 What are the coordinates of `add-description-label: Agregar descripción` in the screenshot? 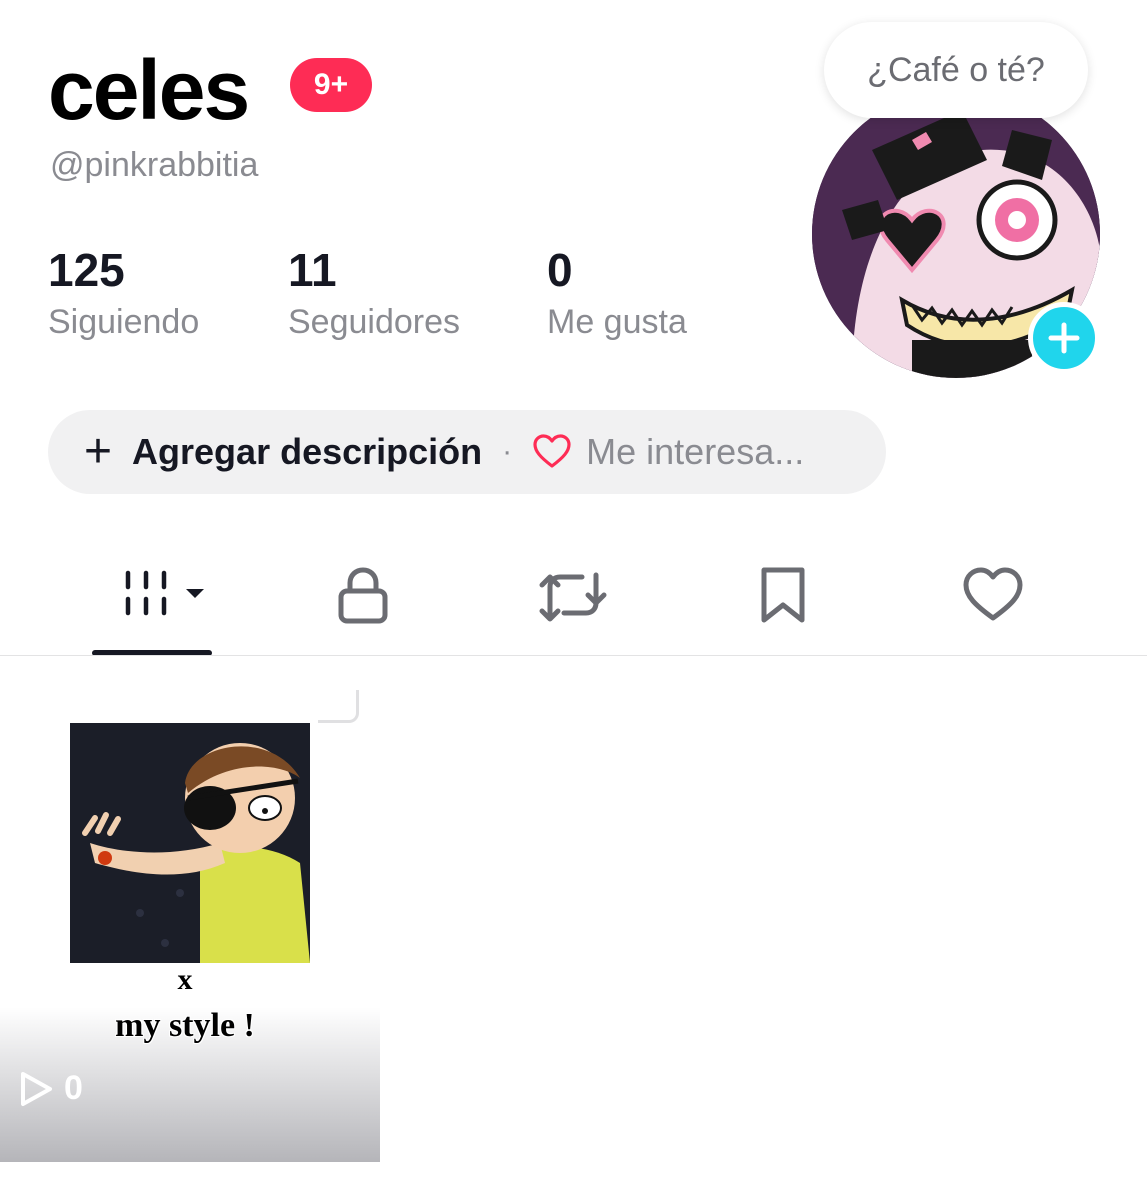 It's located at (307, 451).